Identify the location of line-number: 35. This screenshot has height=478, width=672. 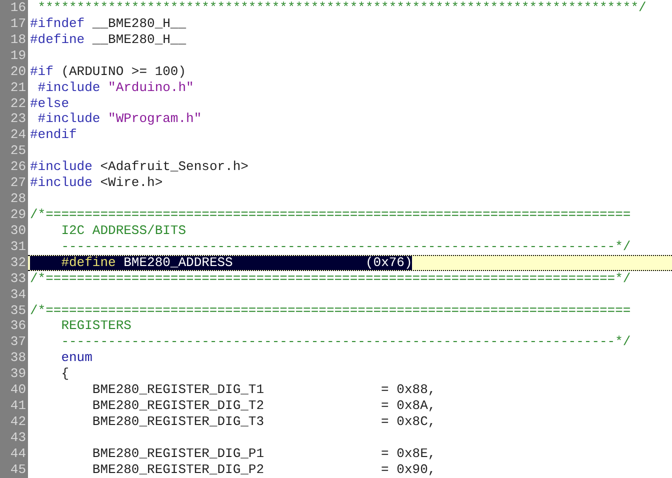
(14, 310).